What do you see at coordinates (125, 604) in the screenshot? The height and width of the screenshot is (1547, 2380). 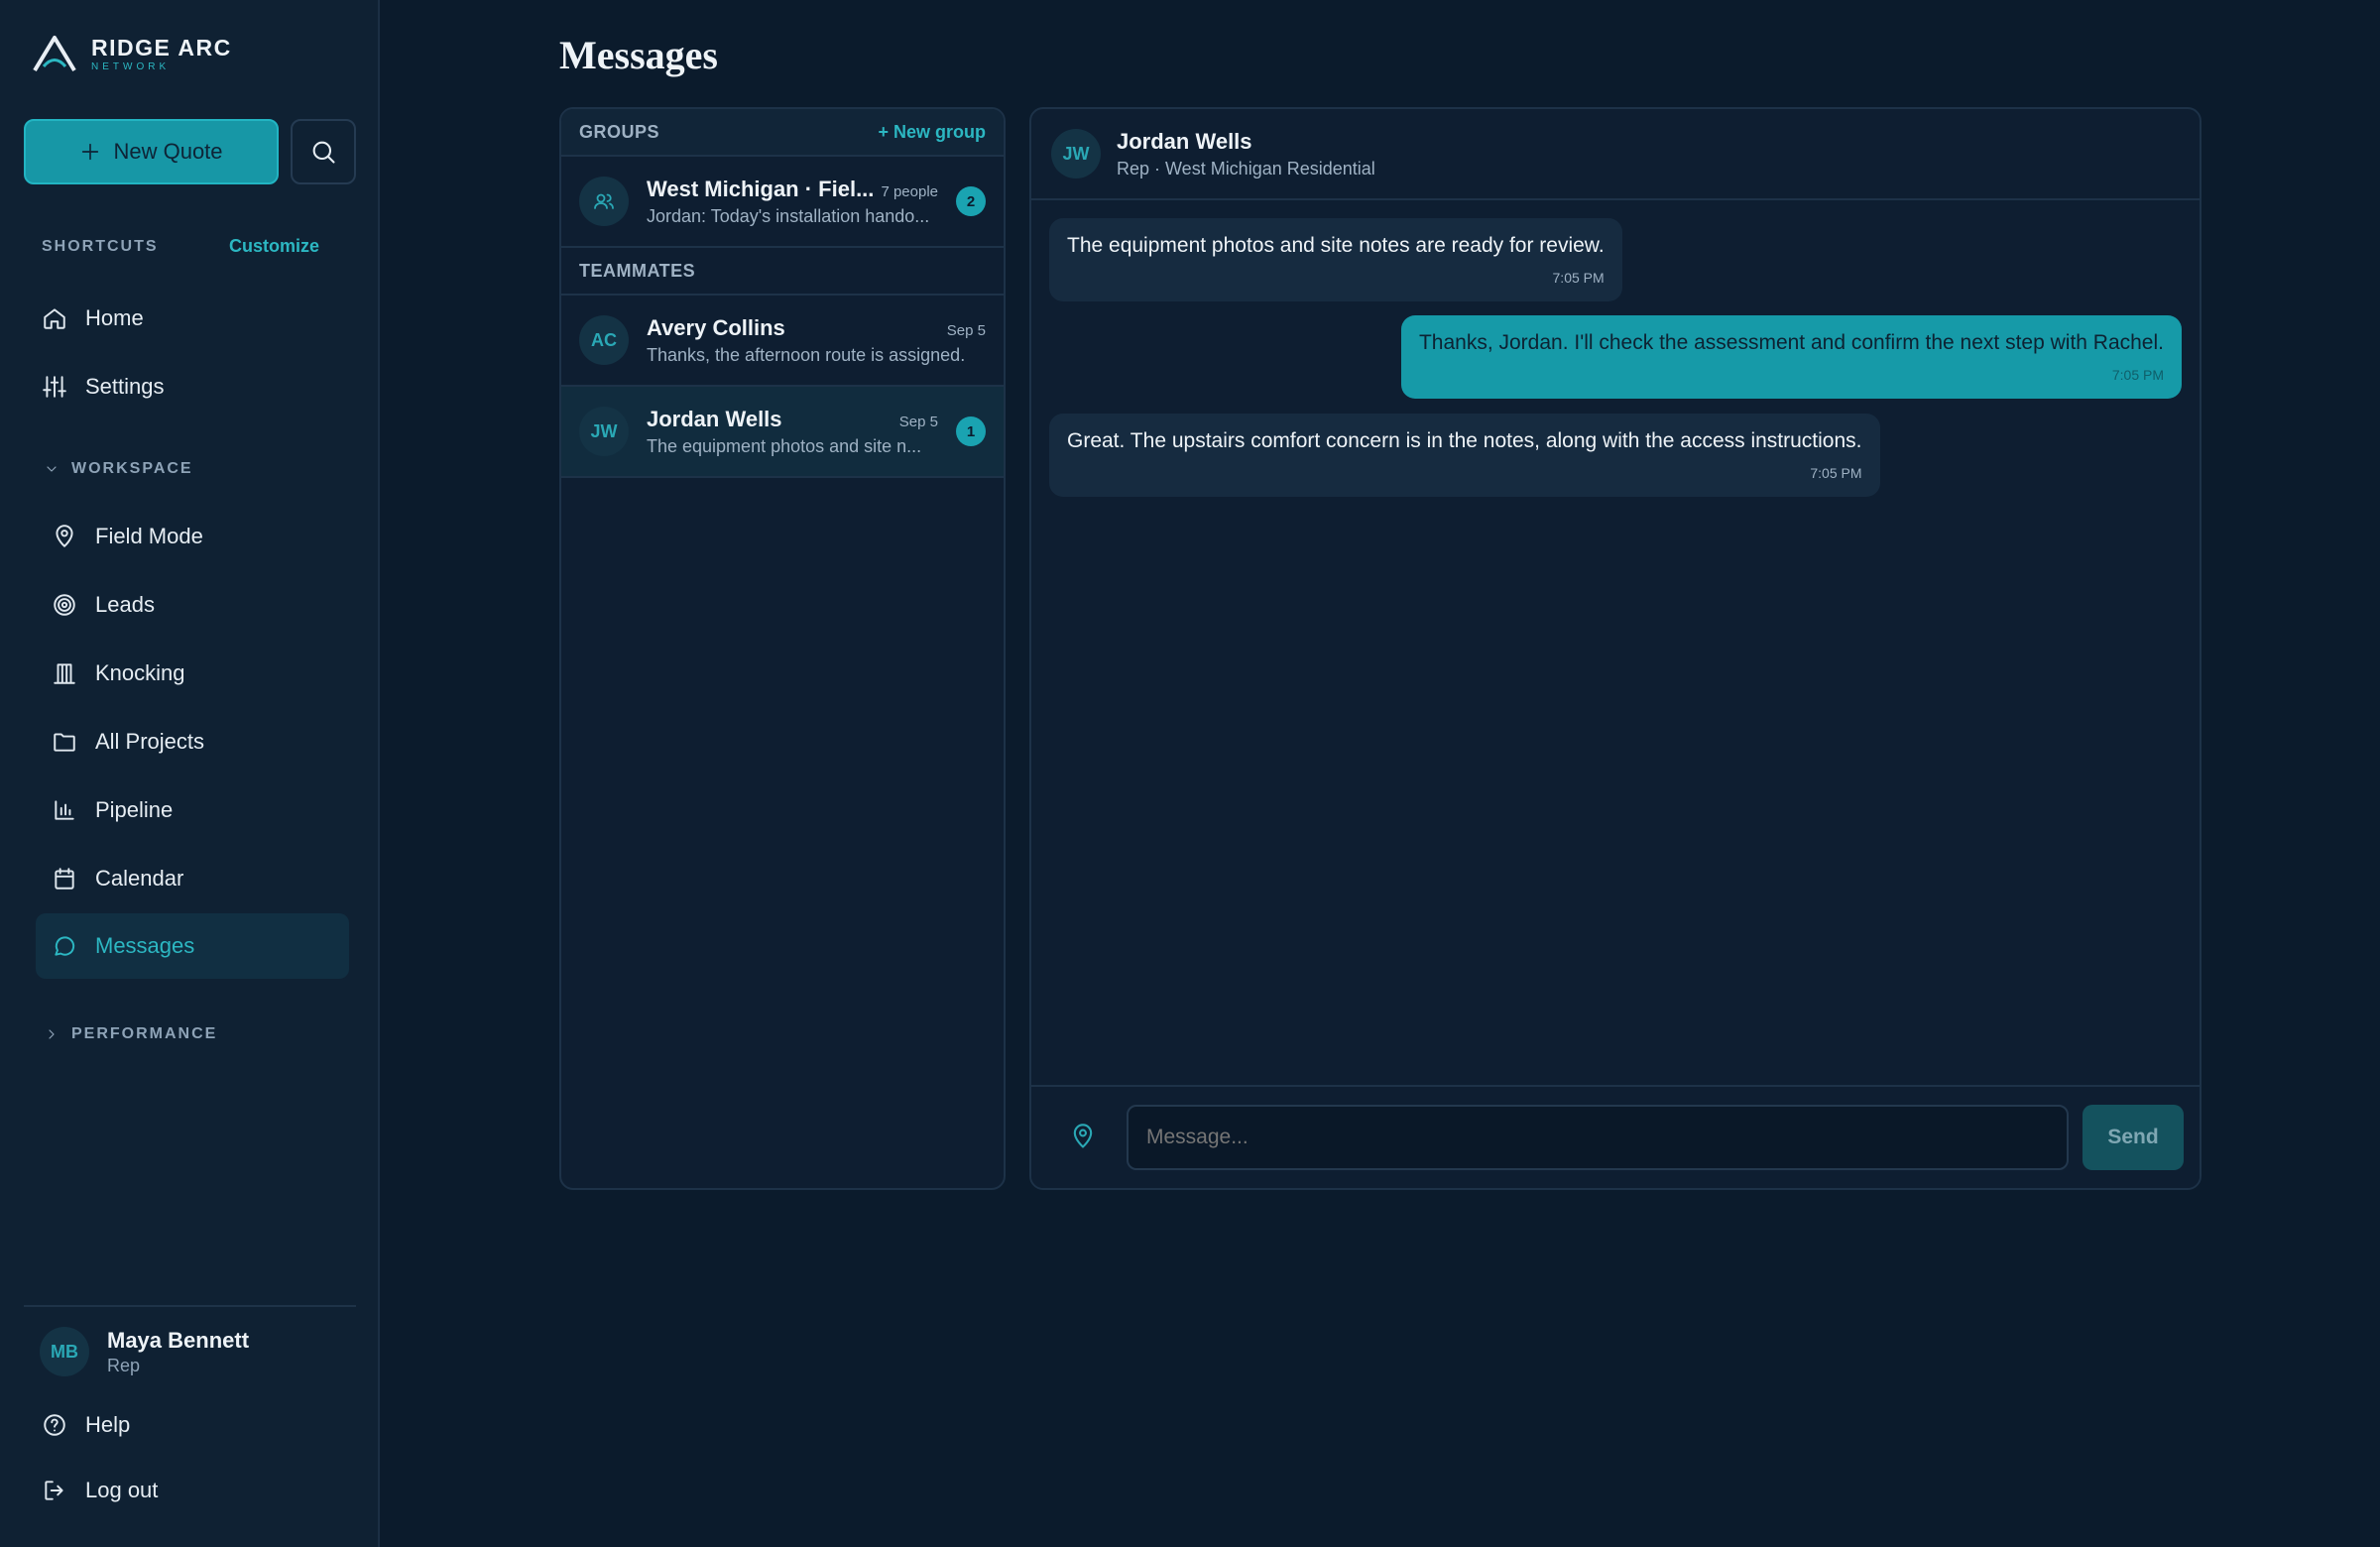 I see `nav-label: Leads` at bounding box center [125, 604].